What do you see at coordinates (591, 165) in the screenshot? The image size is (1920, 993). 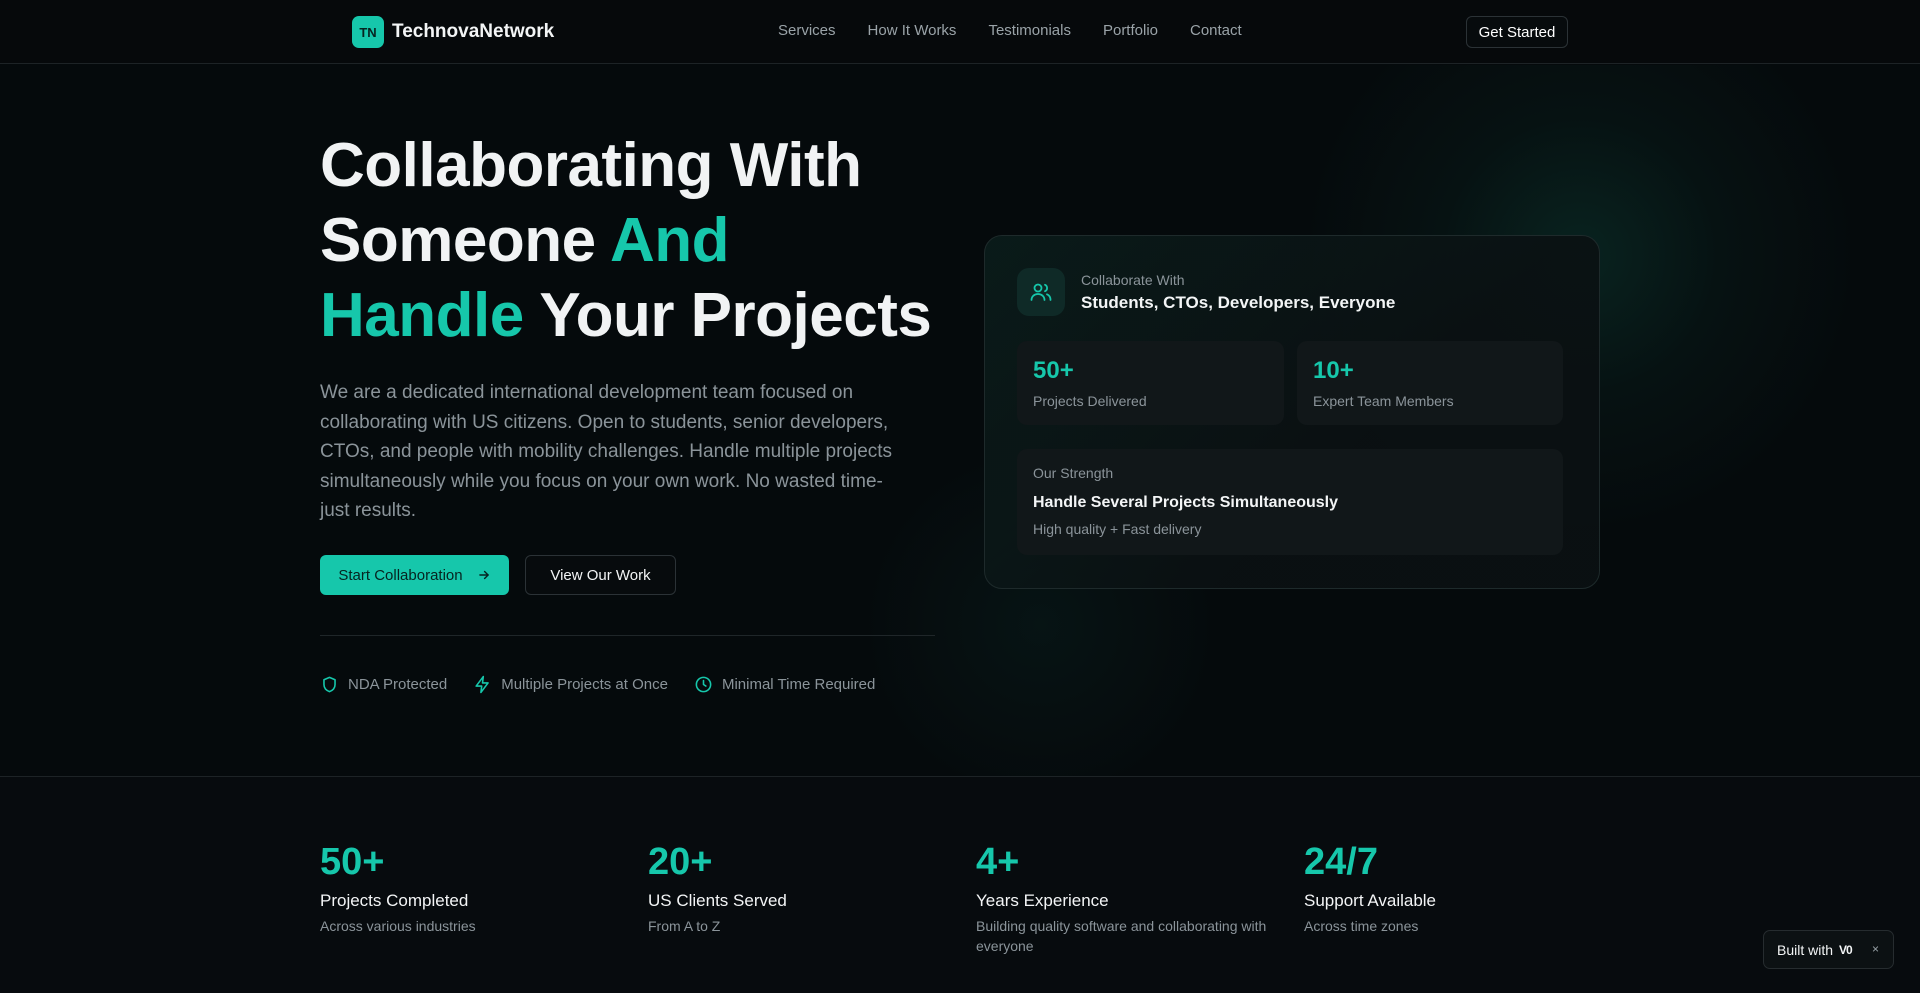 I see `hero-title-line1: Collaborating With` at bounding box center [591, 165].